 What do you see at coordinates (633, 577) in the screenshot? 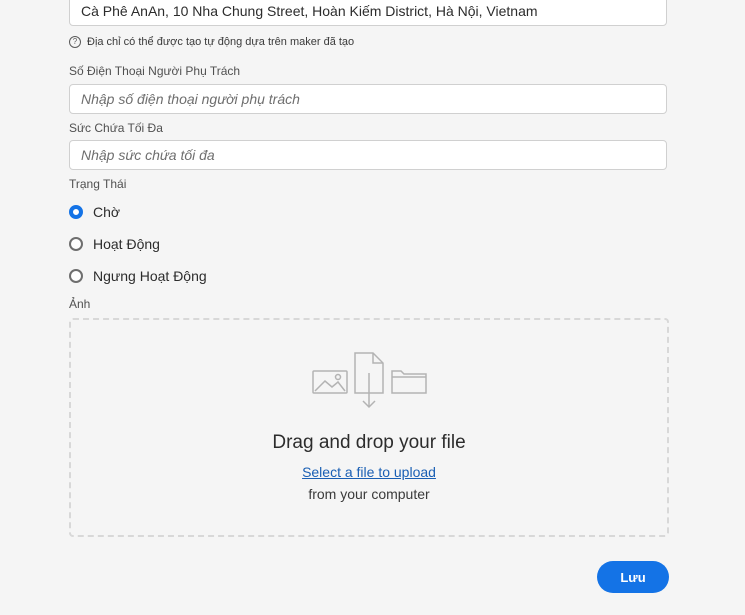
I see `save-button: Lưu` at bounding box center [633, 577].